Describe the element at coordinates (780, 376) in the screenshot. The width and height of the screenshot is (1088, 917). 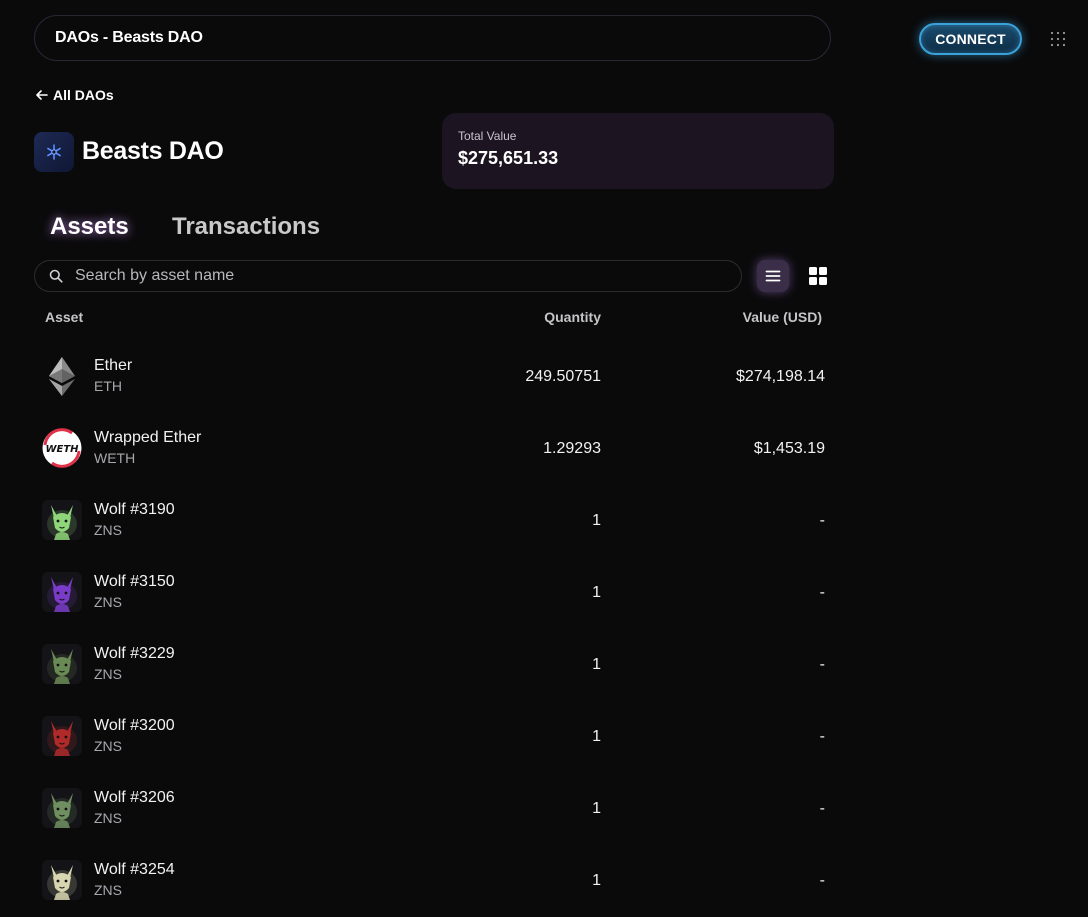
I see `asset-value: $274,198.14` at that location.